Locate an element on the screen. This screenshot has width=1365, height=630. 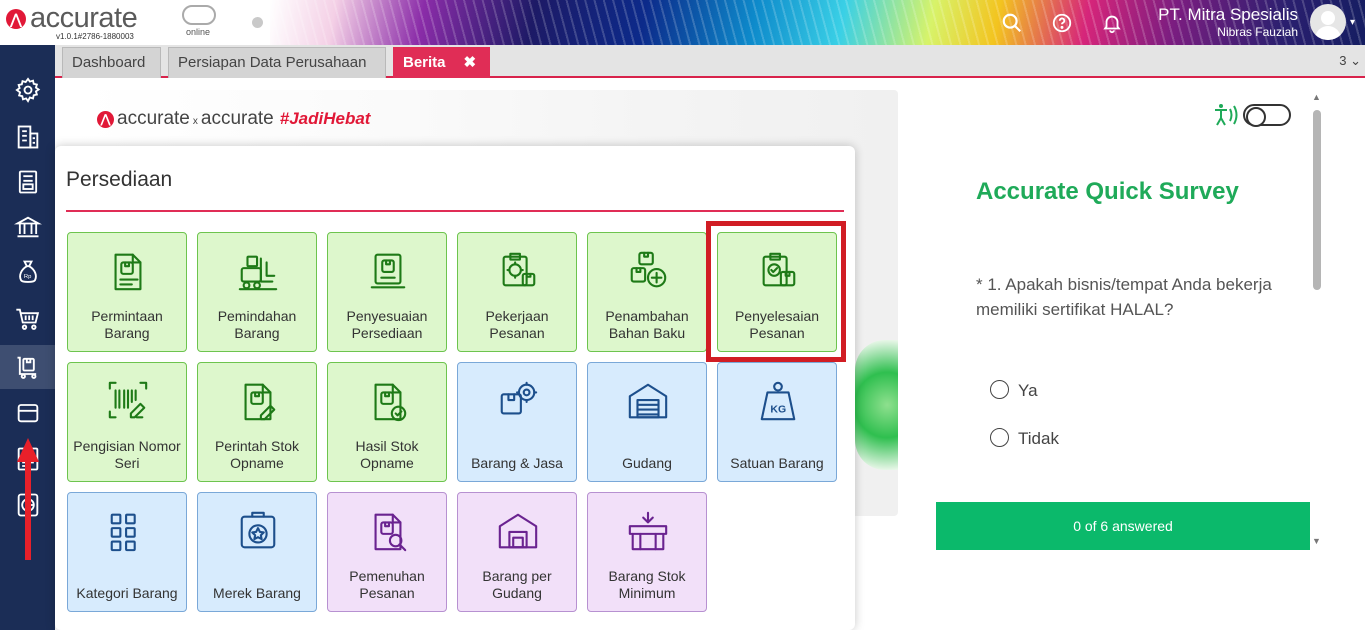
app-logo: ⋀ accurate online v1.0.1#2786-1880003 is located at coordinates (134, 22).